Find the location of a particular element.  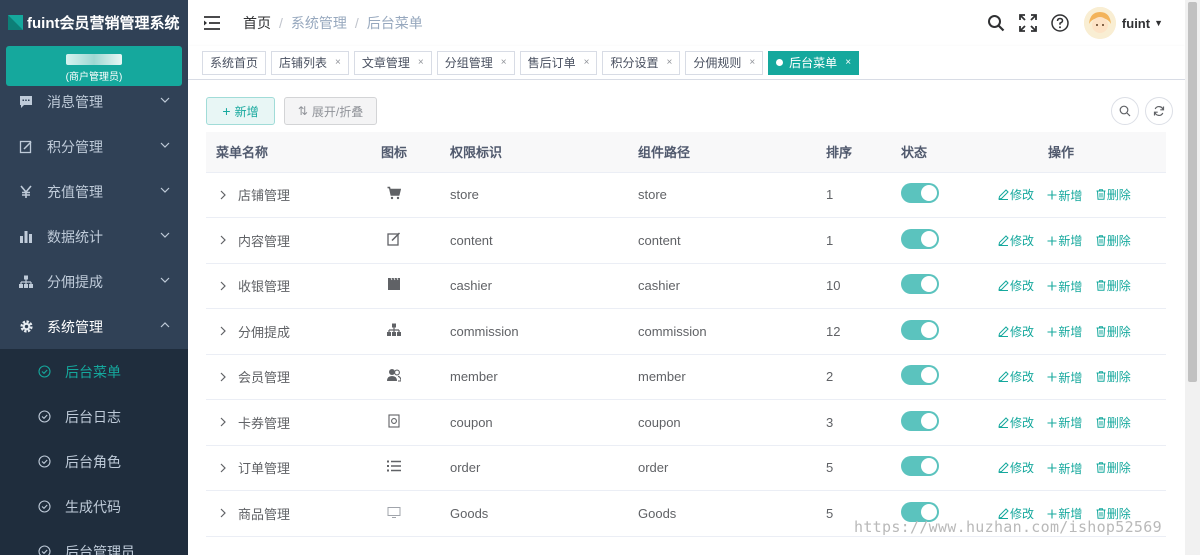

hierarchy-icon is located at coordinates (26, 282).